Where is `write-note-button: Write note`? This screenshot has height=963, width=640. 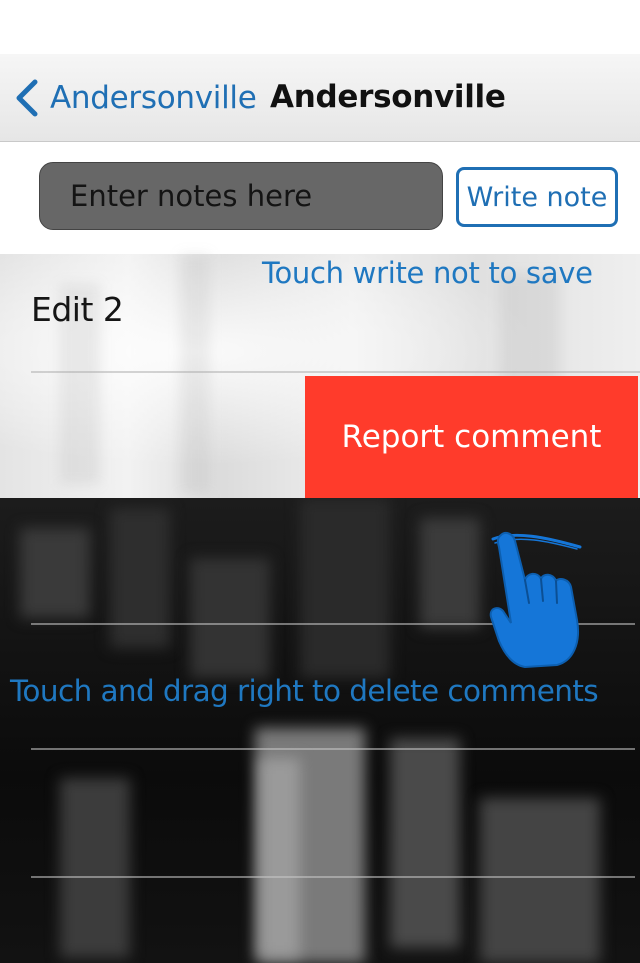
write-note-button: Write note is located at coordinates (537, 197).